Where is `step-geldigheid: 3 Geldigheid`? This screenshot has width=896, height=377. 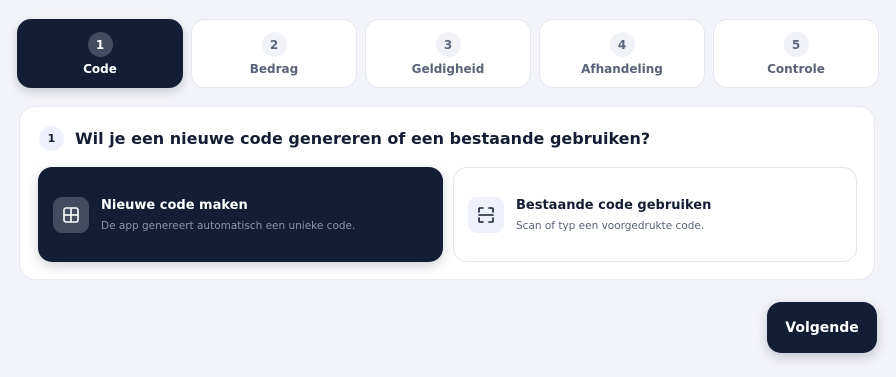
step-geldigheid: 3 Geldigheid is located at coordinates (448, 53).